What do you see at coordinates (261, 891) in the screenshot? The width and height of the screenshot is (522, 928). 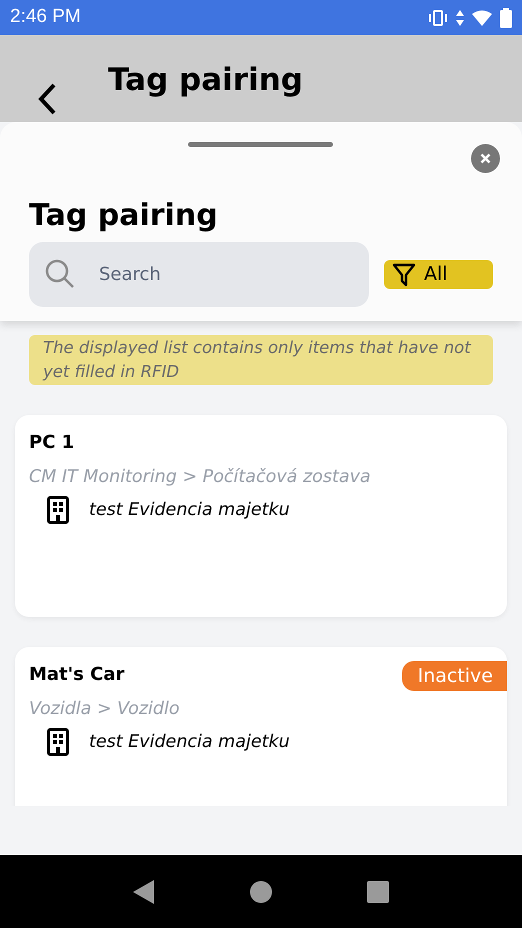 I see `home-nav-icon` at bounding box center [261, 891].